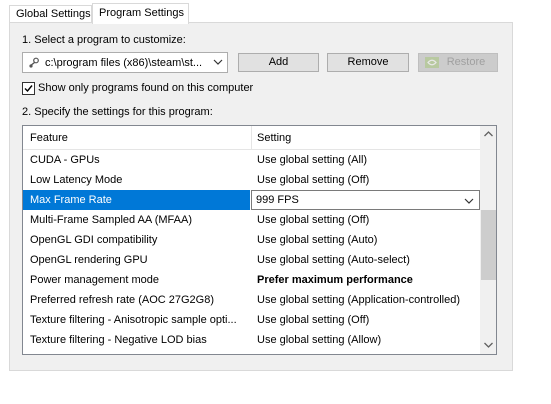  I want to click on tab-global-settings: Global Settings, so click(50, 14).